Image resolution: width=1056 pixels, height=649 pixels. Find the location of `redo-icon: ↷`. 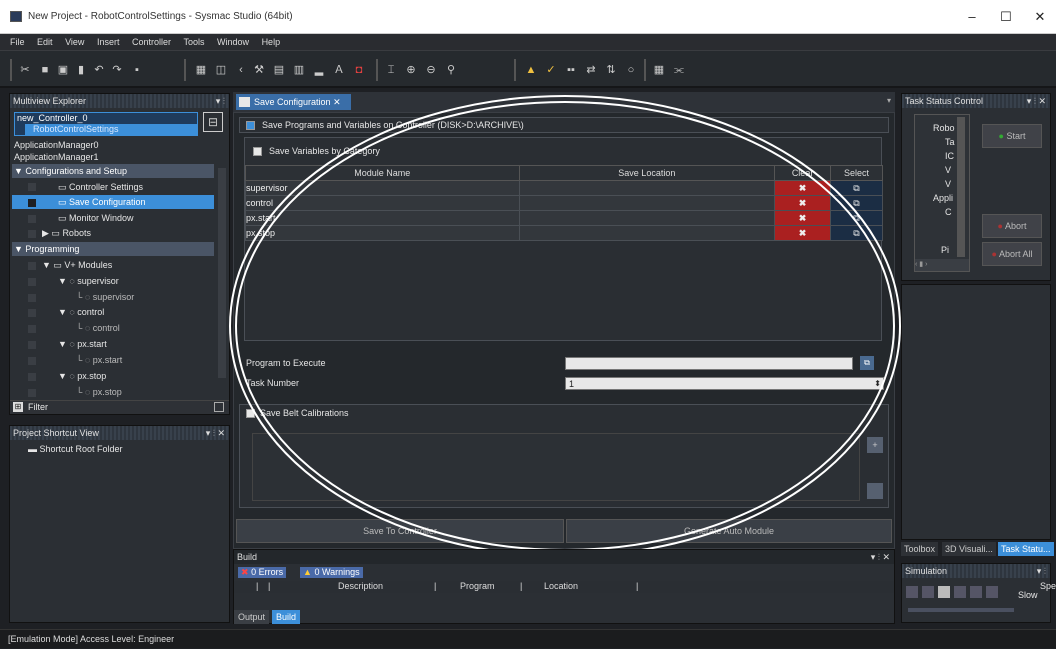

redo-icon: ↷ is located at coordinates (117, 70).